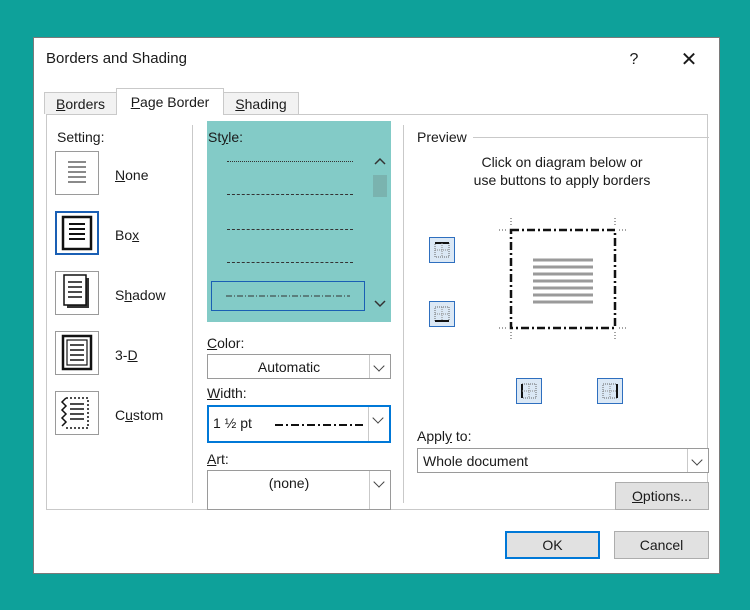  What do you see at coordinates (563, 460) in the screenshot?
I see `apply-to-dropdown: Whole document` at bounding box center [563, 460].